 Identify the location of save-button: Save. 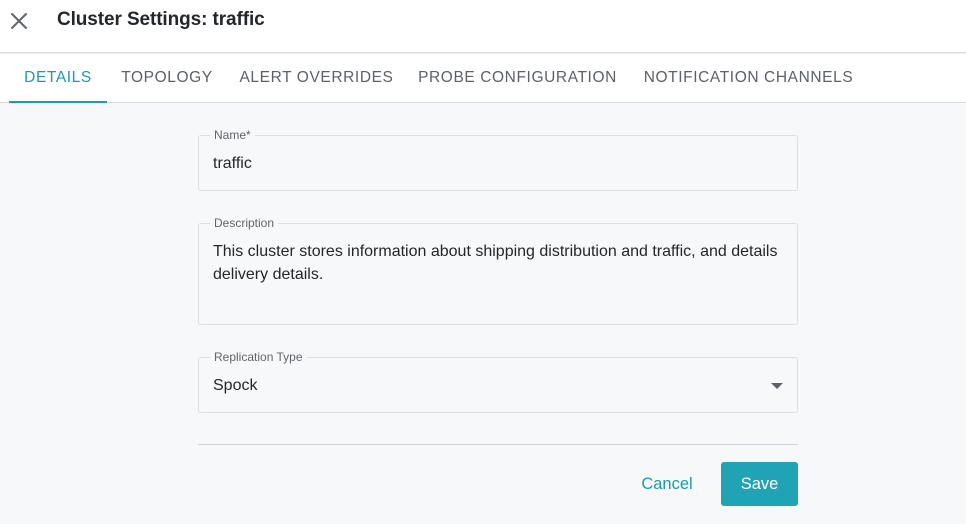
(759, 484).